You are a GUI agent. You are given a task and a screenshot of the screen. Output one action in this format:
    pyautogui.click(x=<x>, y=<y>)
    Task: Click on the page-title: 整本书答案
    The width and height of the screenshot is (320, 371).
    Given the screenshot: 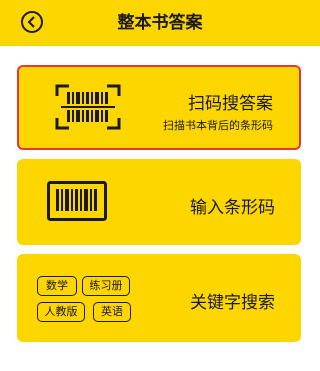 What is the action you would take?
    pyautogui.click(x=160, y=23)
    